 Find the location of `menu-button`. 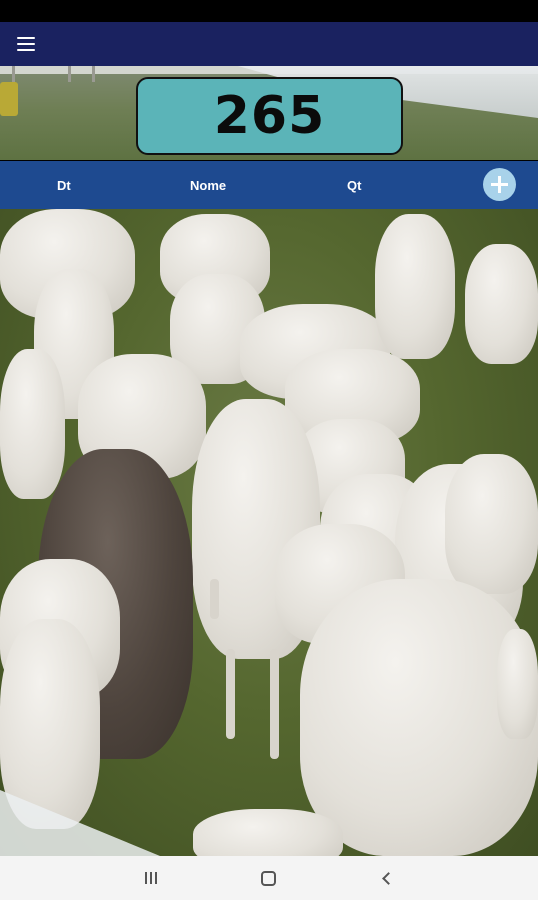

menu-button is located at coordinates (26, 44).